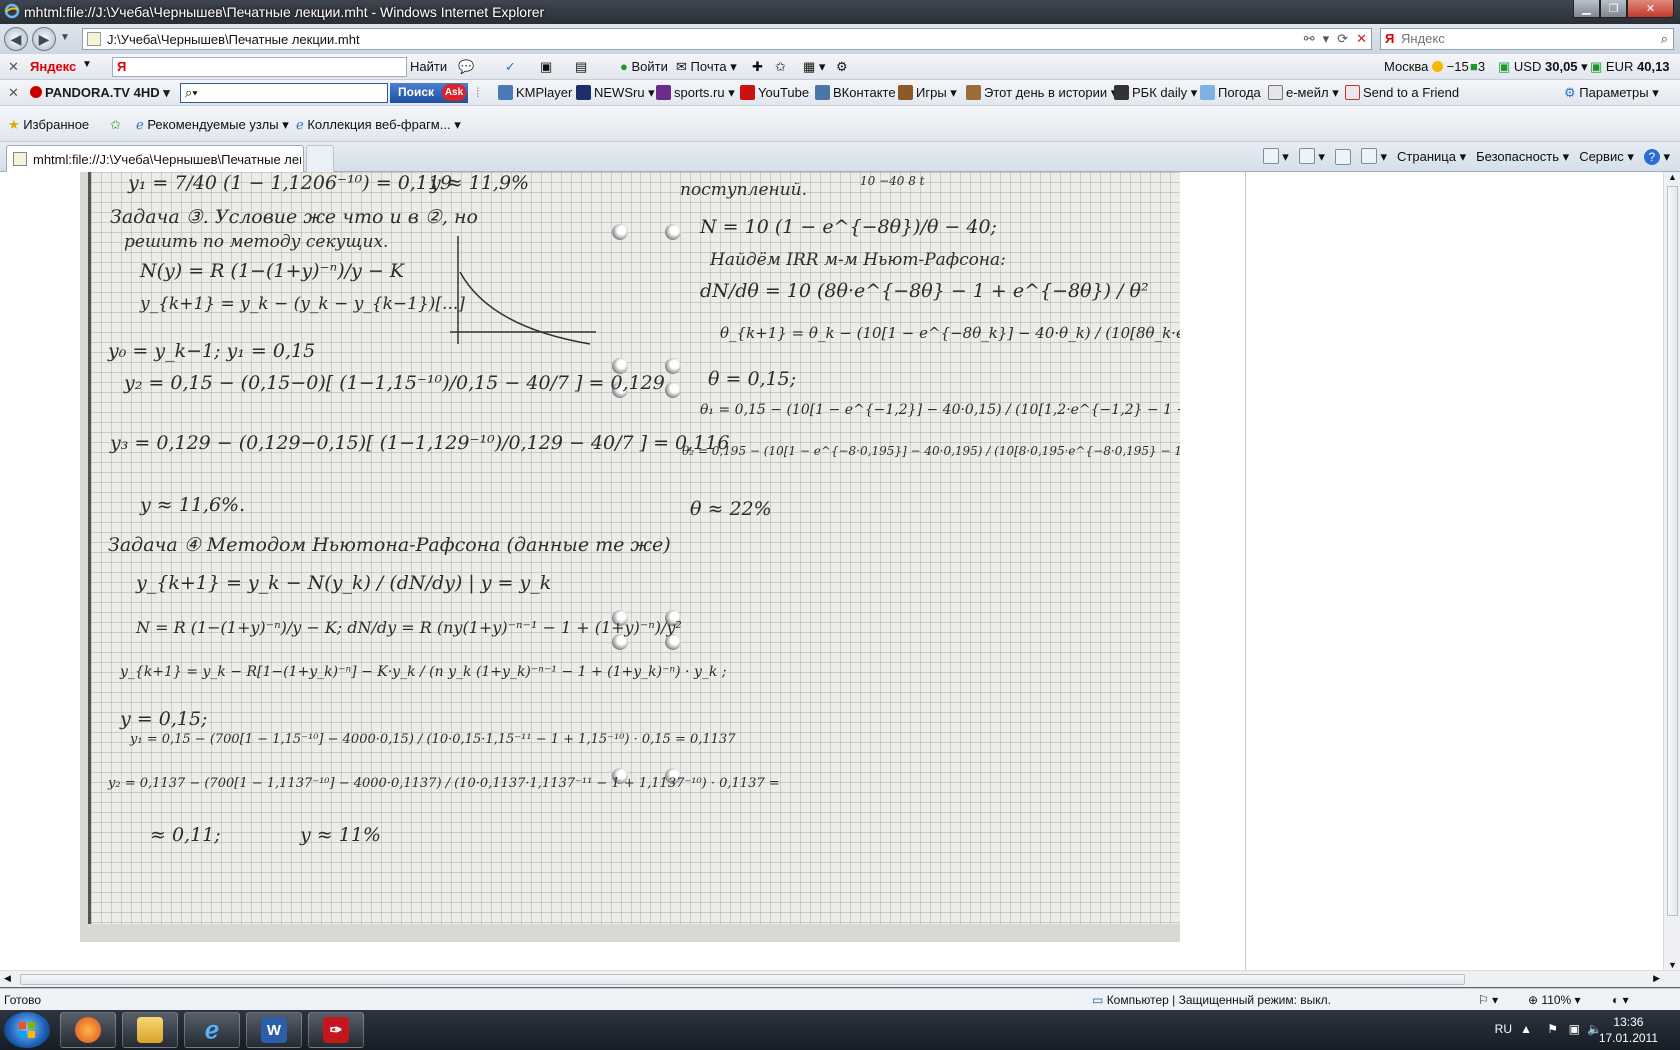  I want to click on search-box: Я ⌕, so click(1527, 39).